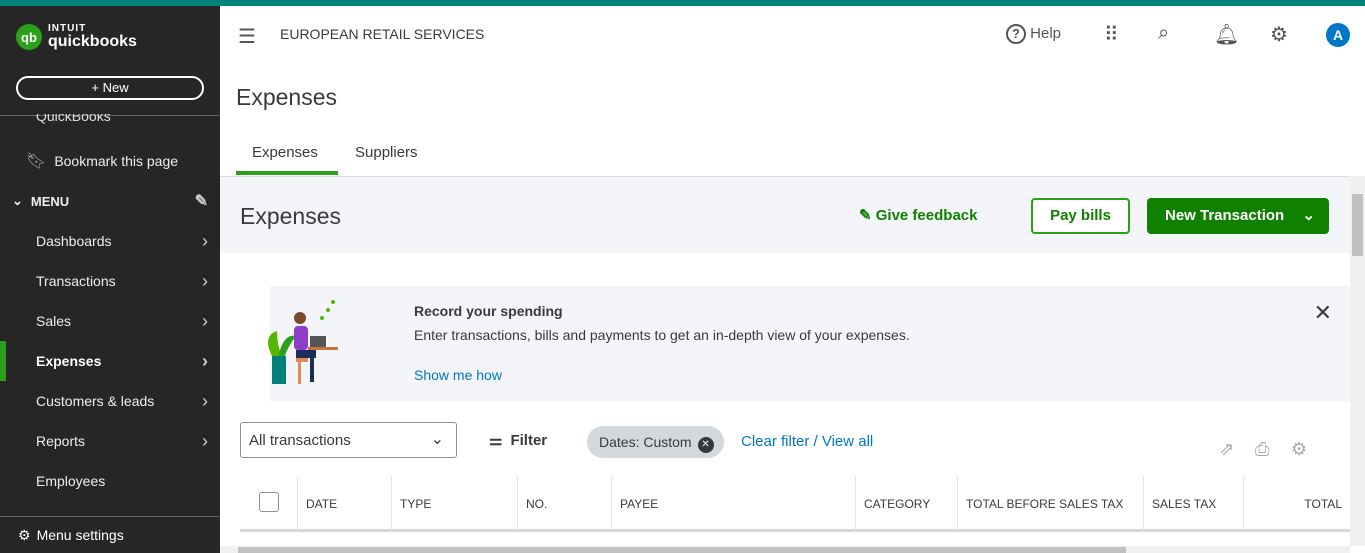  I want to click on page-title: Expenses, so click(287, 97).